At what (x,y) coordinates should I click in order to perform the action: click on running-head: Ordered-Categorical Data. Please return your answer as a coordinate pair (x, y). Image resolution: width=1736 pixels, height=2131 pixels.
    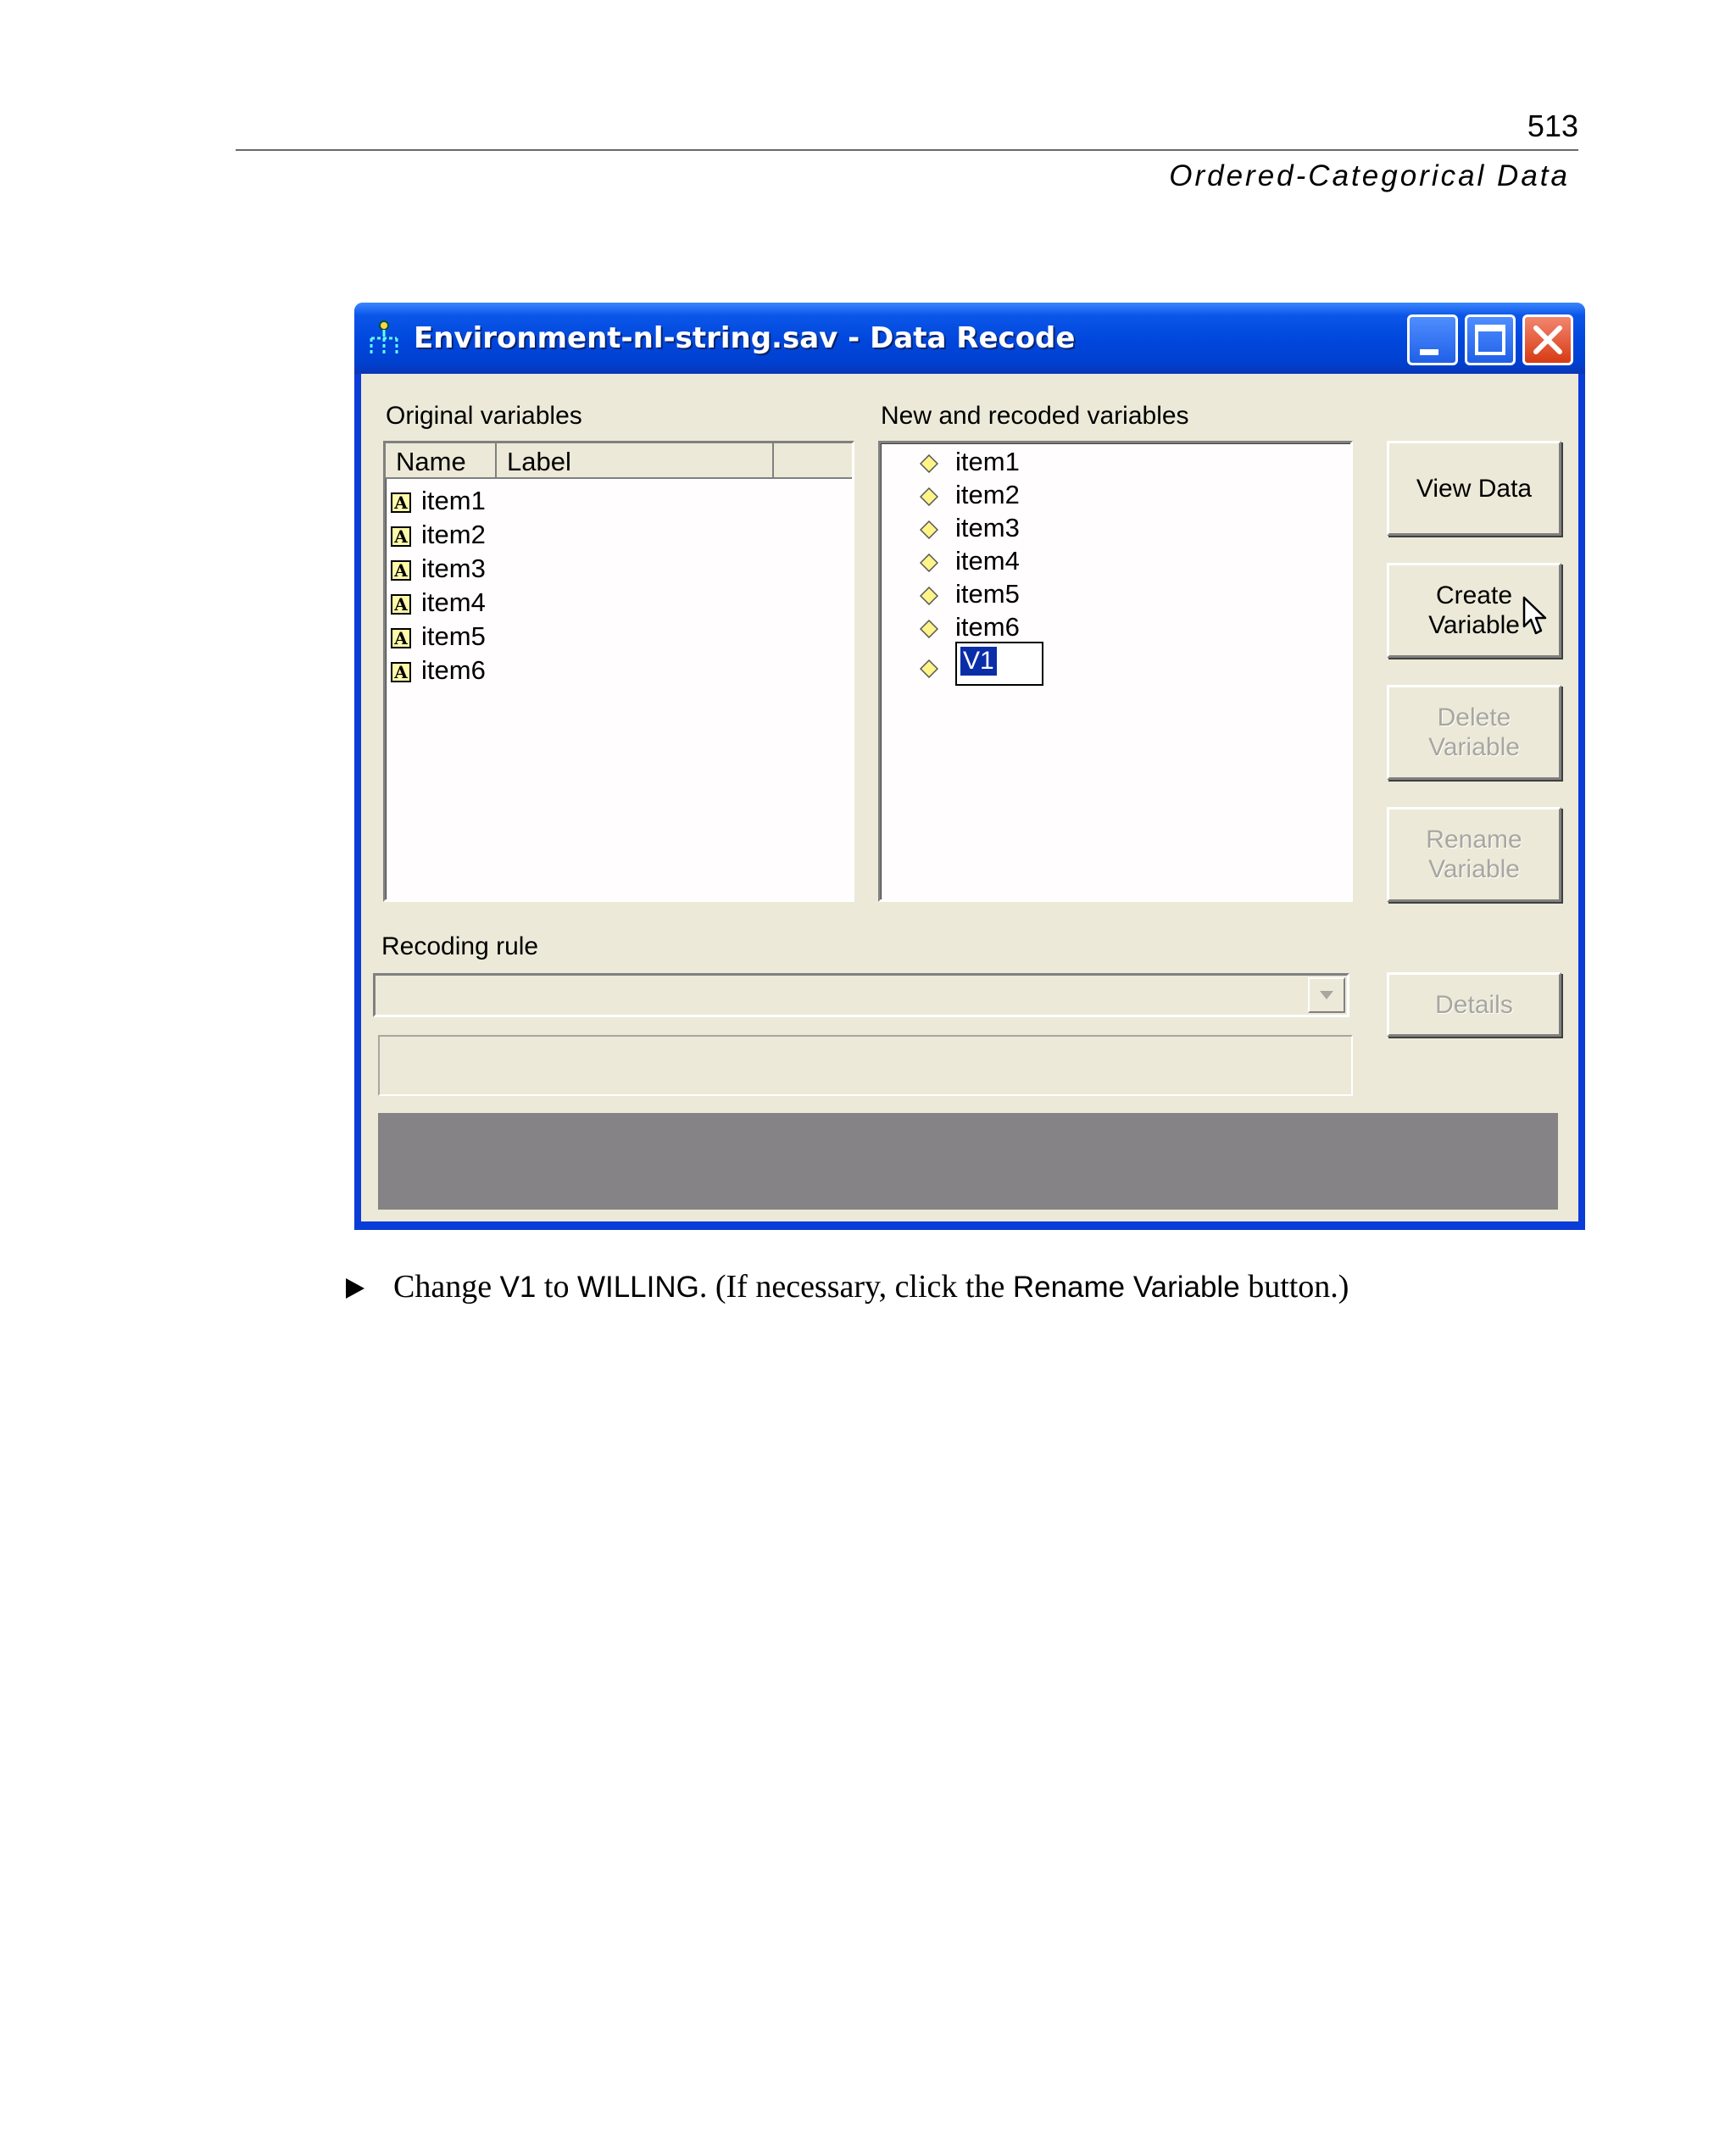
    Looking at the image, I should click on (1369, 176).